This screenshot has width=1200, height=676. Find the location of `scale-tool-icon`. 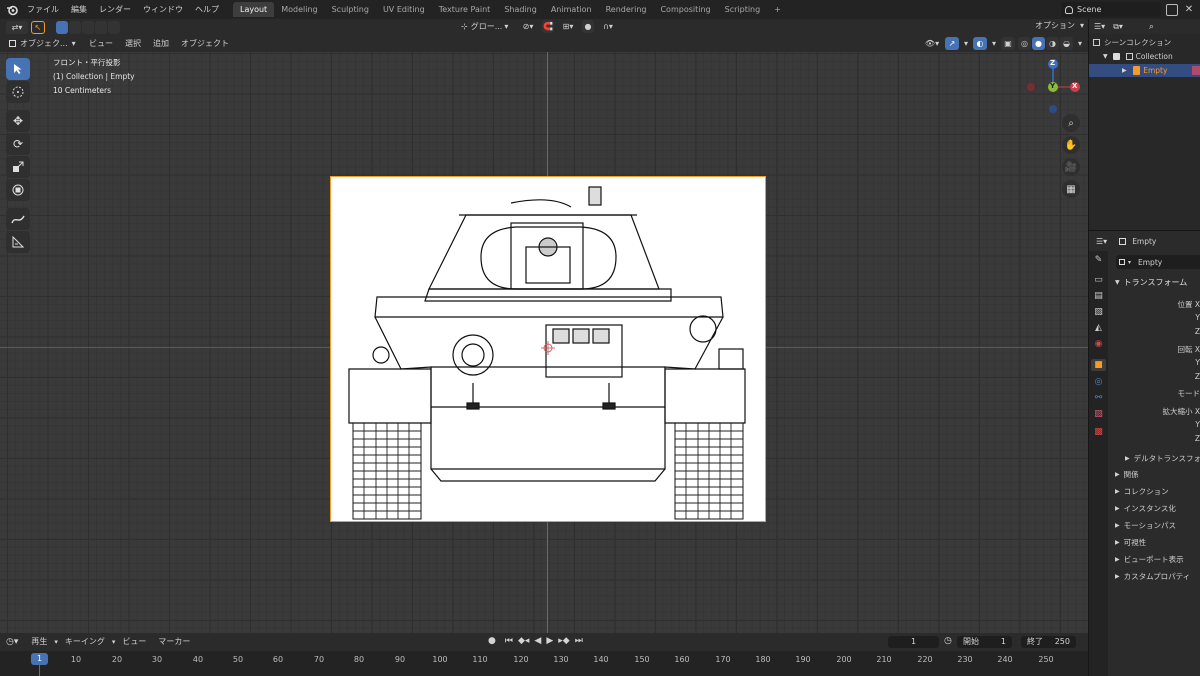

scale-tool-icon is located at coordinates (18, 167).